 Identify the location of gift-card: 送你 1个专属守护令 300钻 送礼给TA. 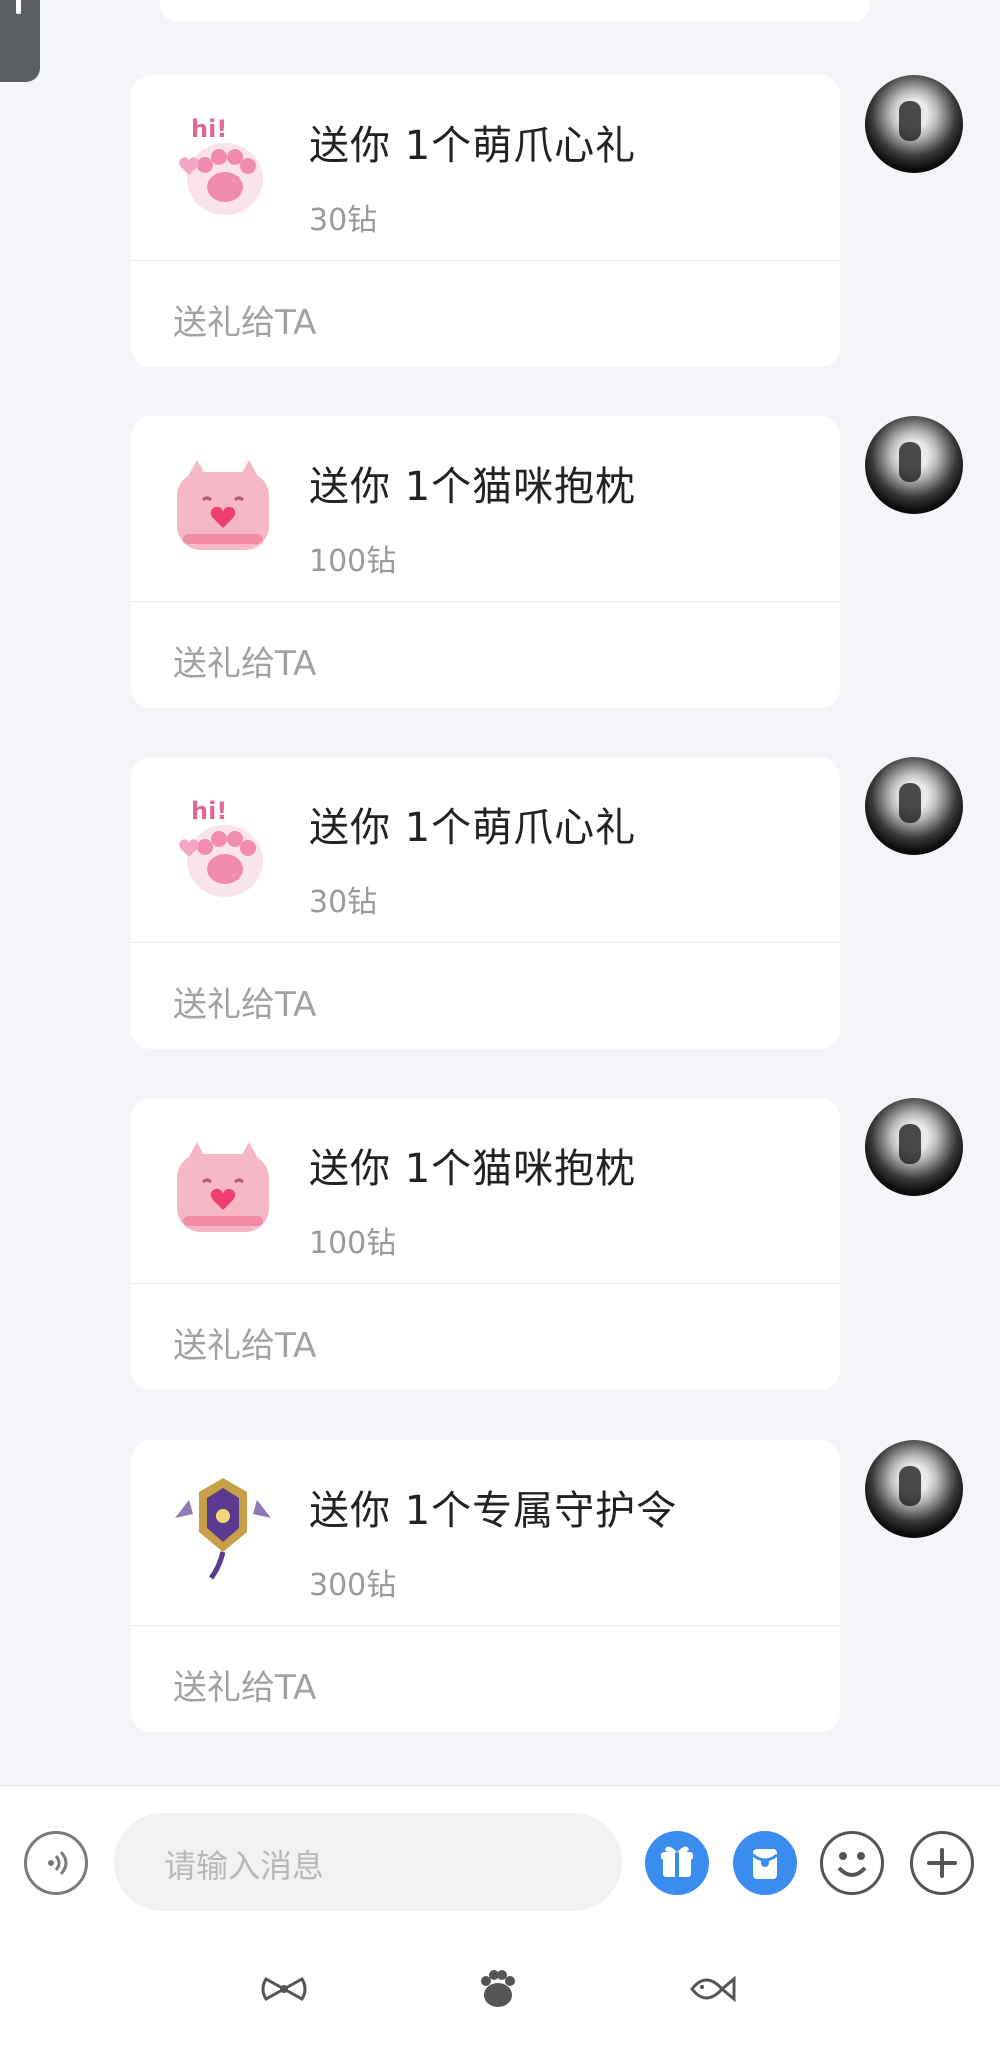
(485, 1586).